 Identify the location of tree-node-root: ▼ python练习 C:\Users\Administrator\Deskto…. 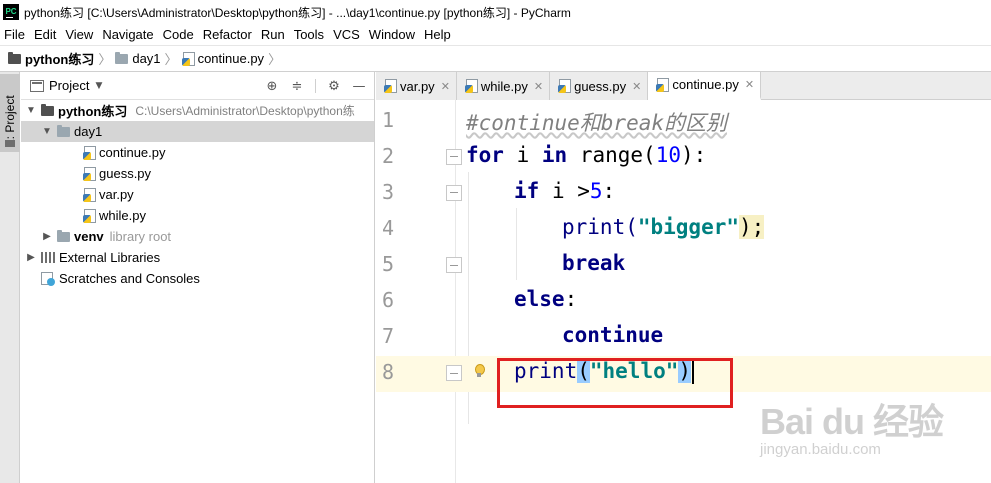
(197, 110).